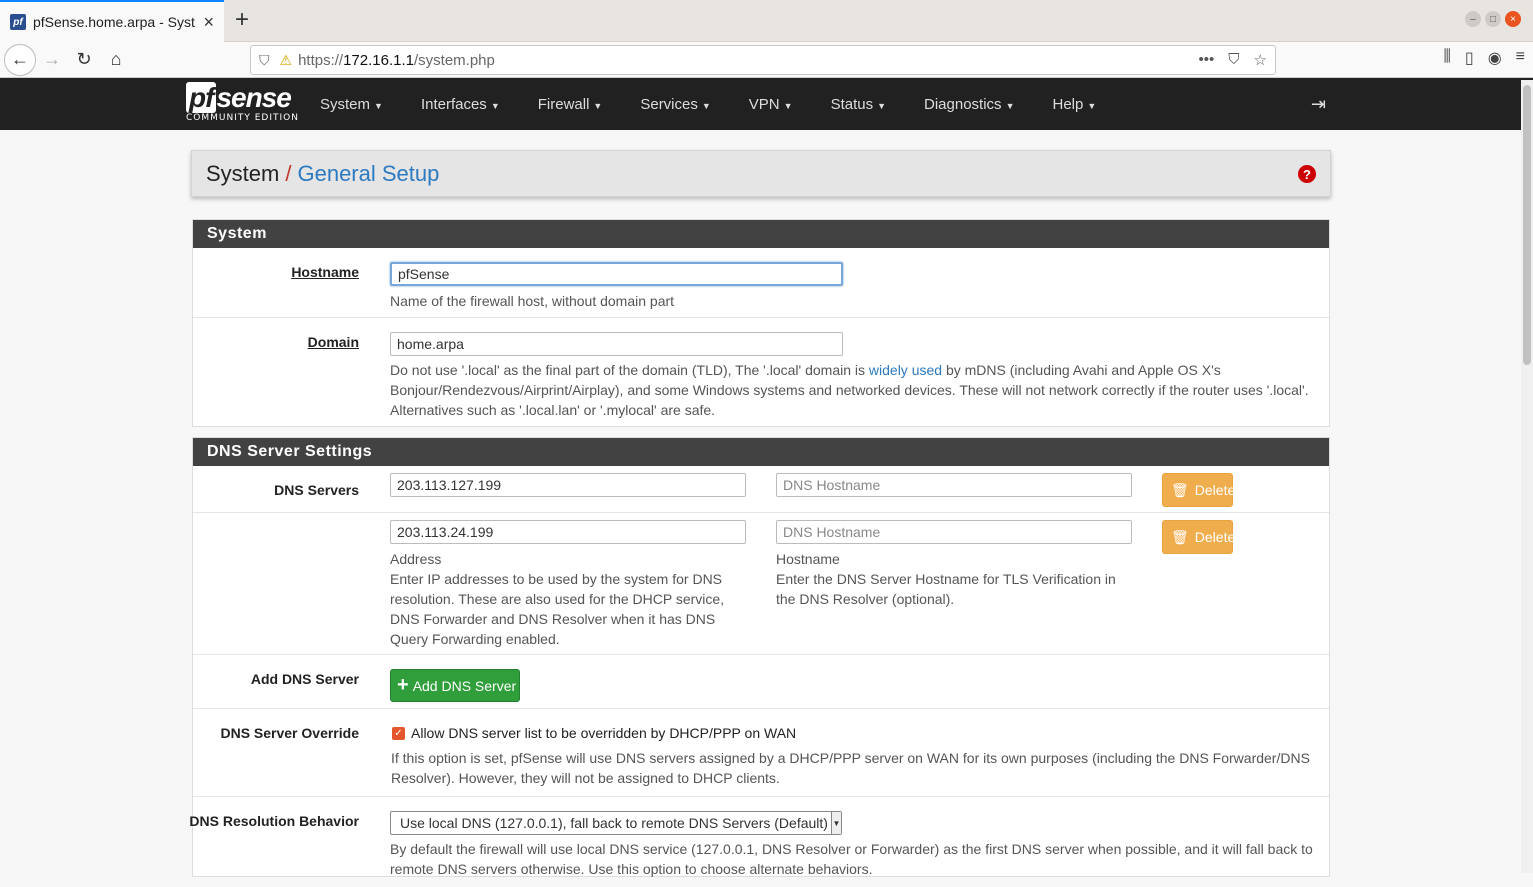 This screenshot has width=1533, height=887. Describe the element at coordinates (1527, 476) in the screenshot. I see `page-scrollbar` at that location.